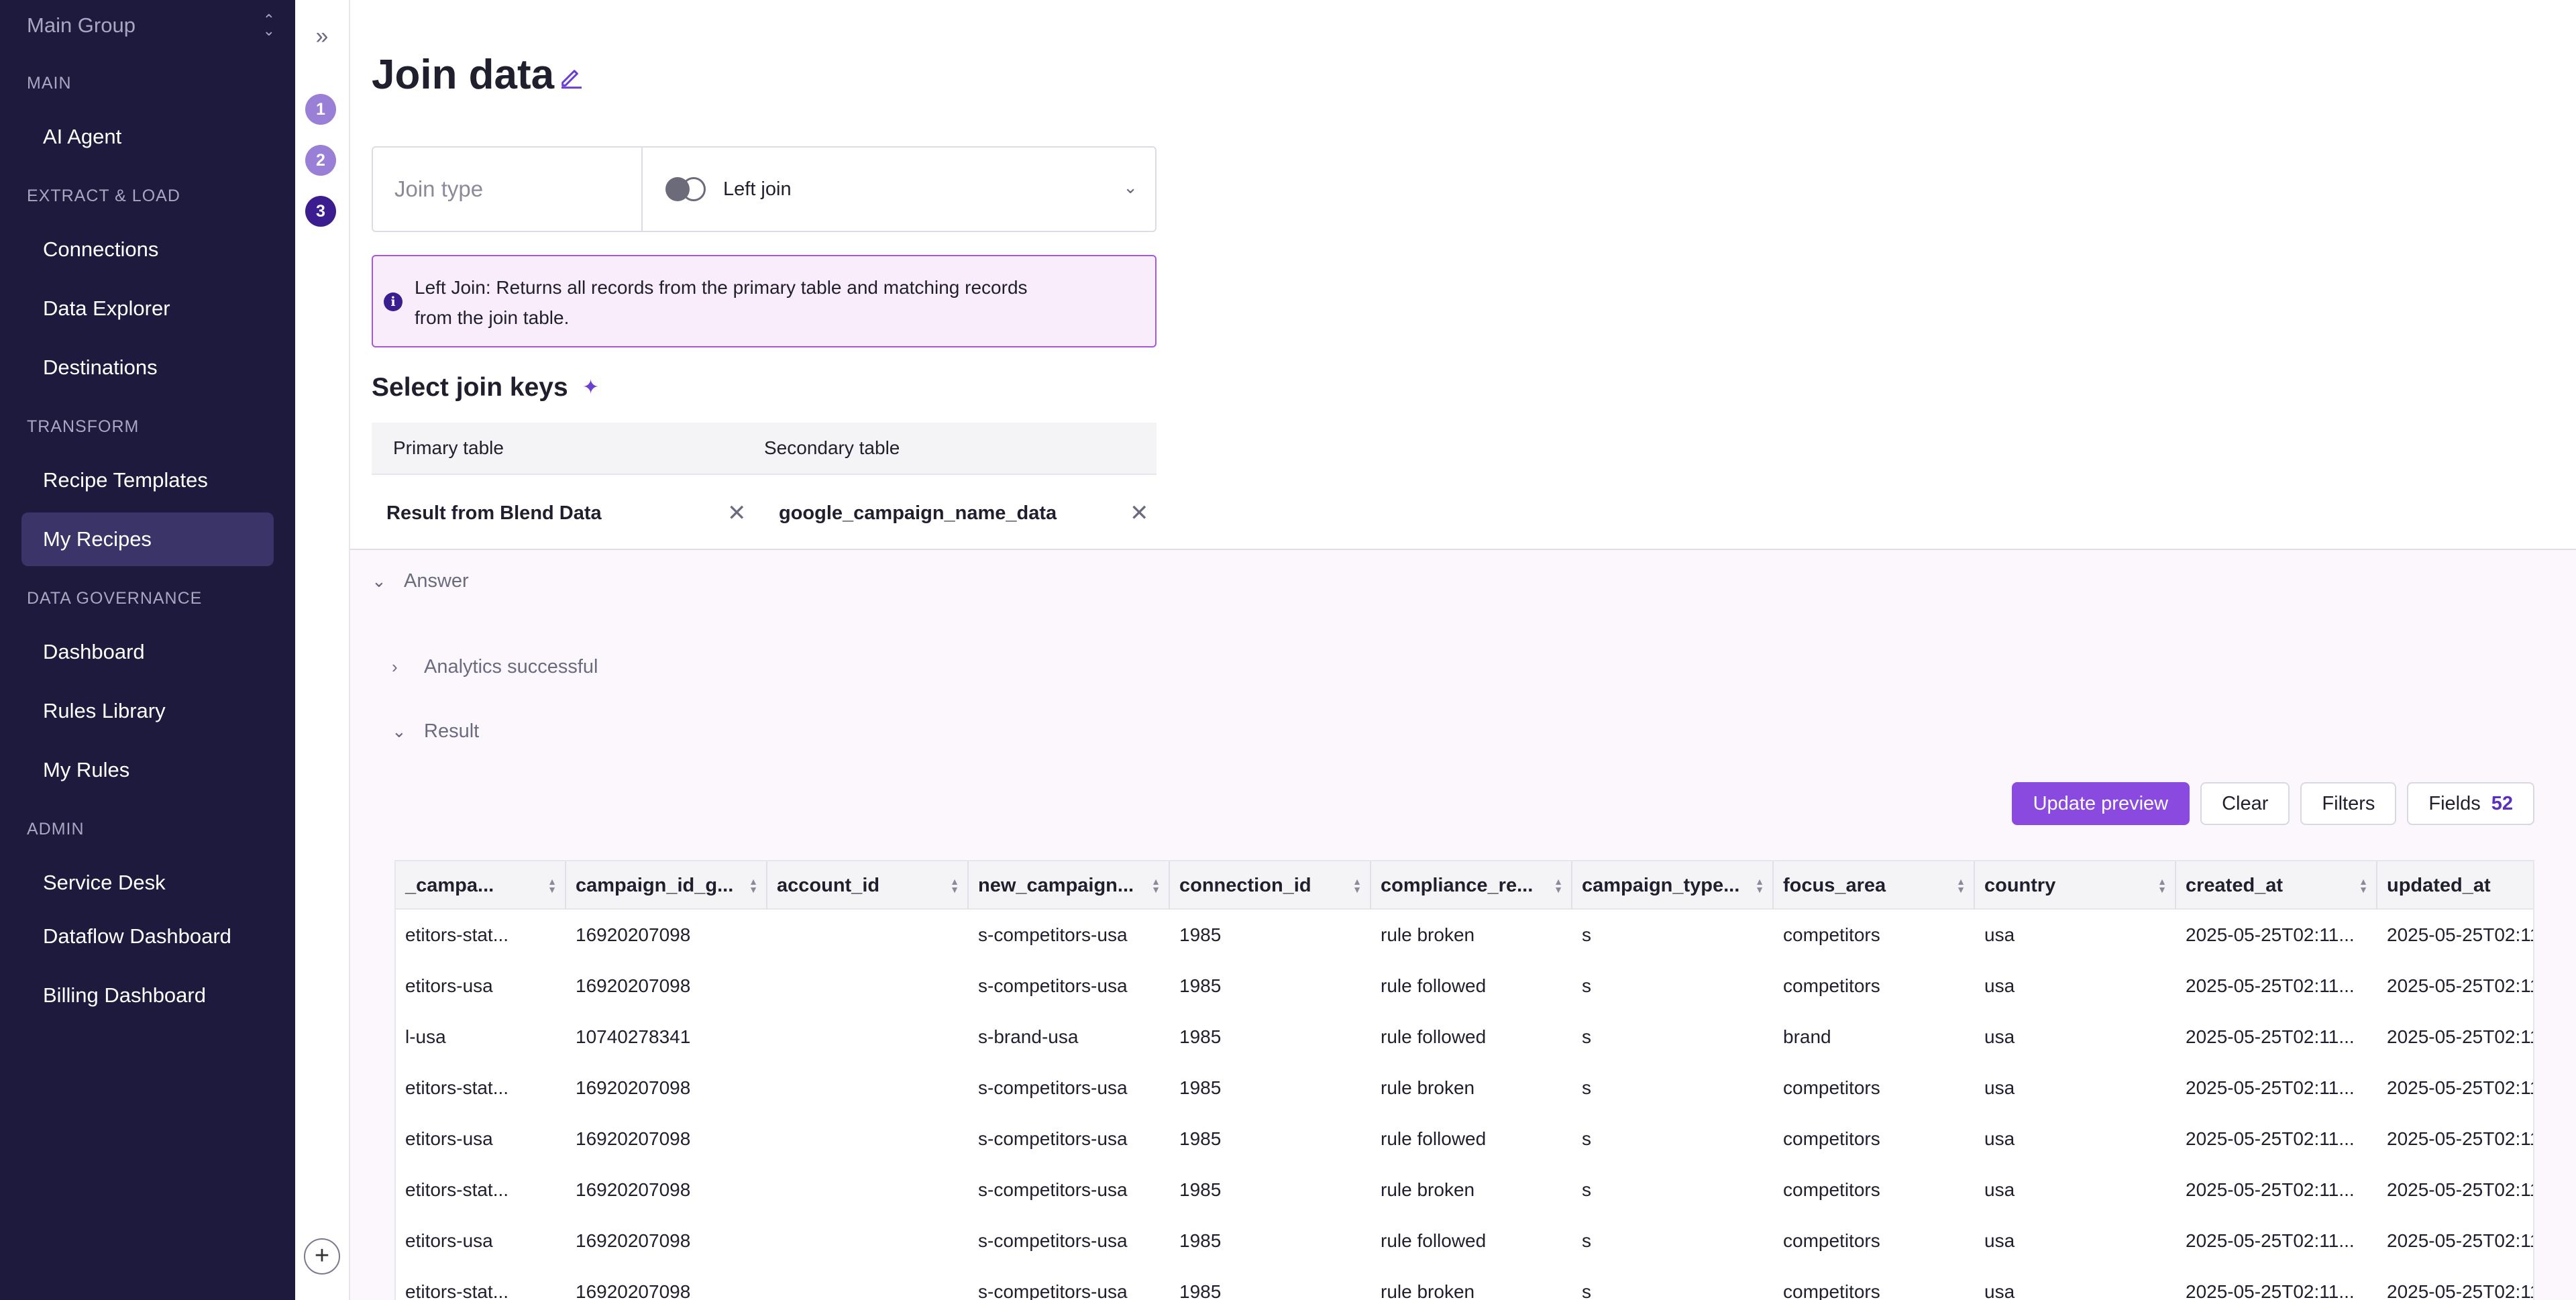  I want to click on result-label: Result, so click(452, 731).